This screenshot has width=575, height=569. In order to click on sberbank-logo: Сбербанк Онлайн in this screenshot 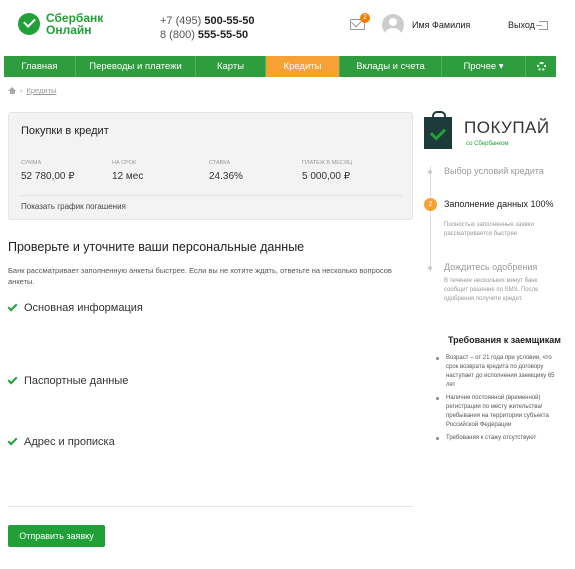, I will do `click(60, 24)`.